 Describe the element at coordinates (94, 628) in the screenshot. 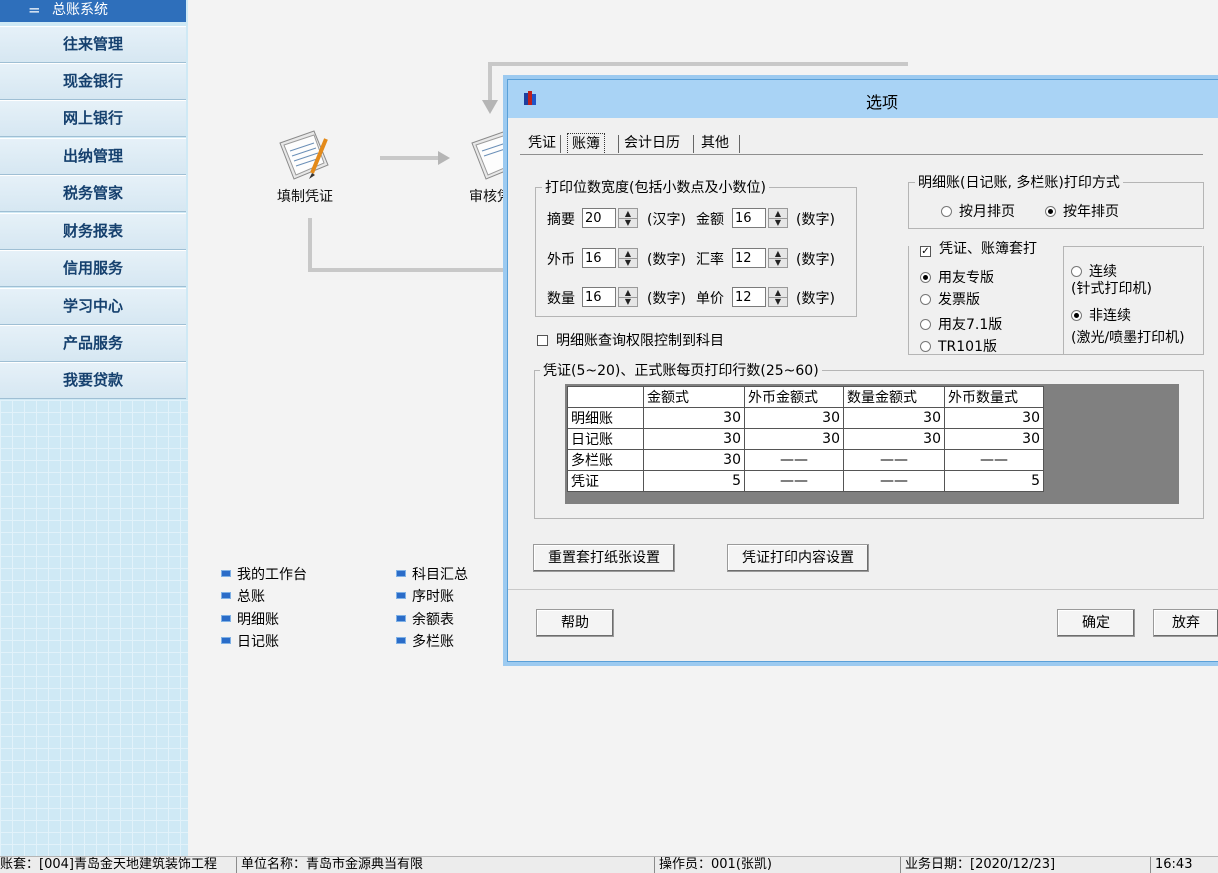

I see `sidebar-background-grid` at that location.